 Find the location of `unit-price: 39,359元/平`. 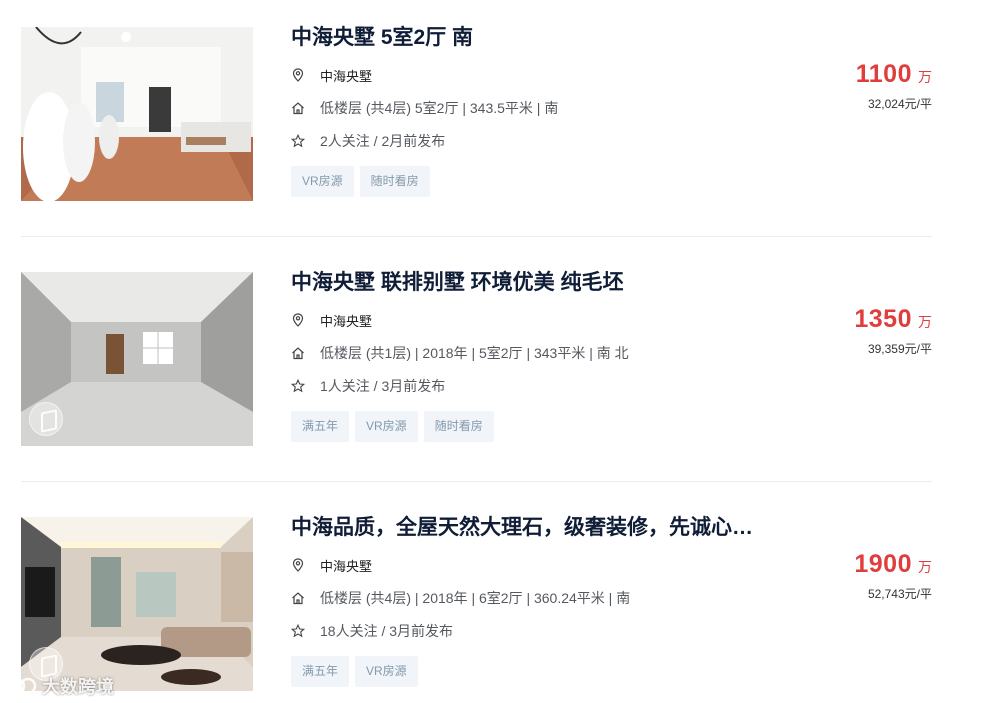

unit-price: 39,359元/平 is located at coordinates (899, 349).